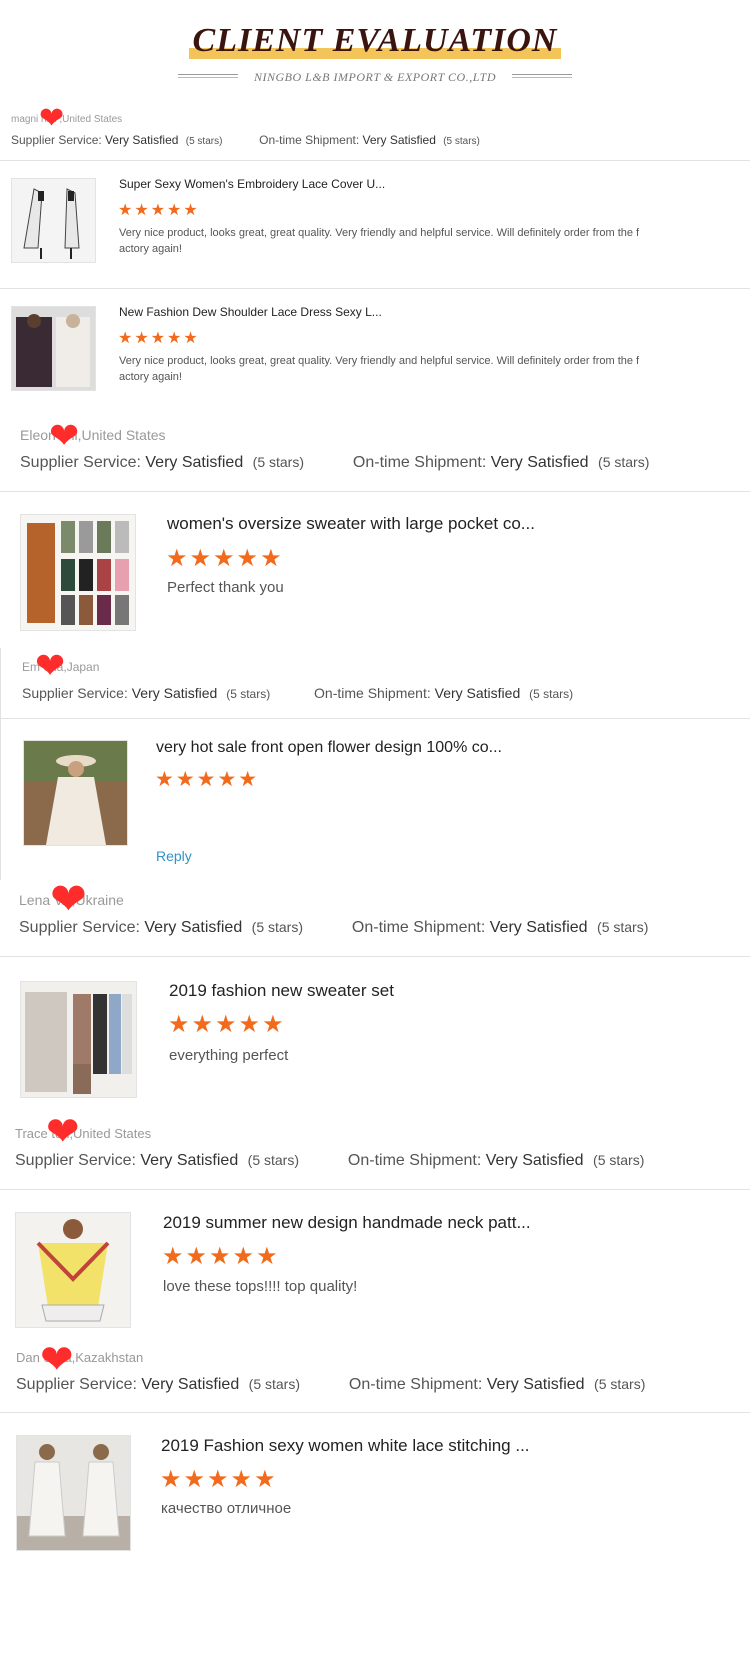 This screenshot has width=750, height=1656. I want to click on company-subtitle: NINGBO L&B IMPORT & EXPORT CO.,LTD, so click(375, 77).